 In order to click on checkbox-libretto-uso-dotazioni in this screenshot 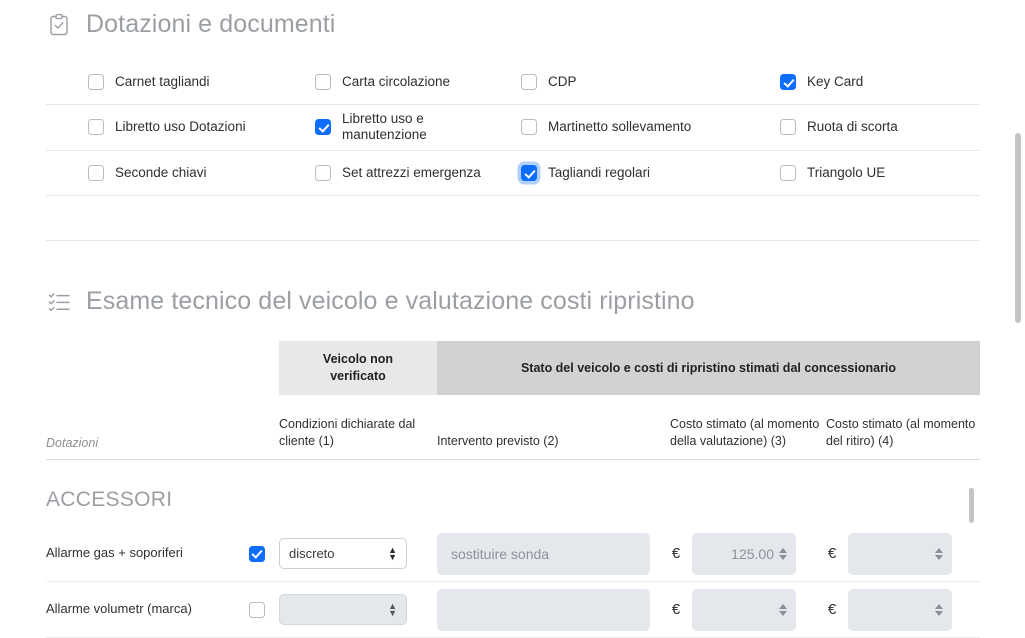, I will do `click(96, 127)`.